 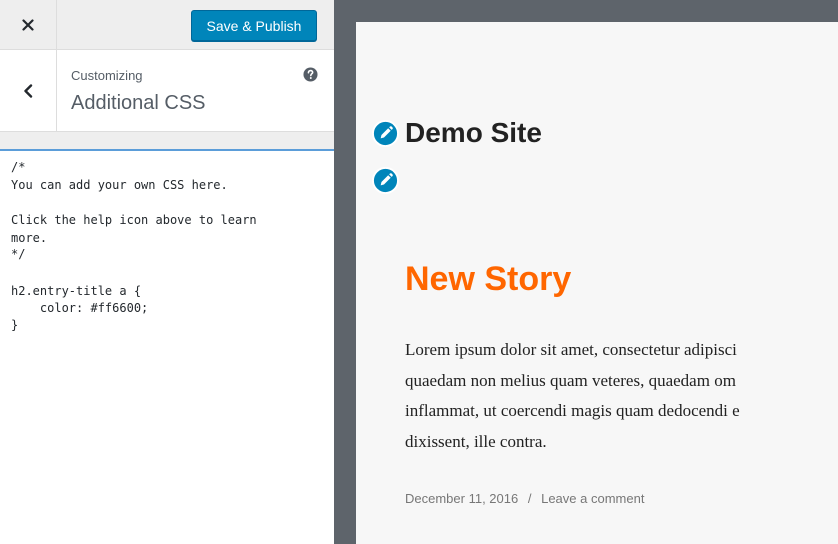 I want to click on chevron-left-icon, so click(x=28, y=90).